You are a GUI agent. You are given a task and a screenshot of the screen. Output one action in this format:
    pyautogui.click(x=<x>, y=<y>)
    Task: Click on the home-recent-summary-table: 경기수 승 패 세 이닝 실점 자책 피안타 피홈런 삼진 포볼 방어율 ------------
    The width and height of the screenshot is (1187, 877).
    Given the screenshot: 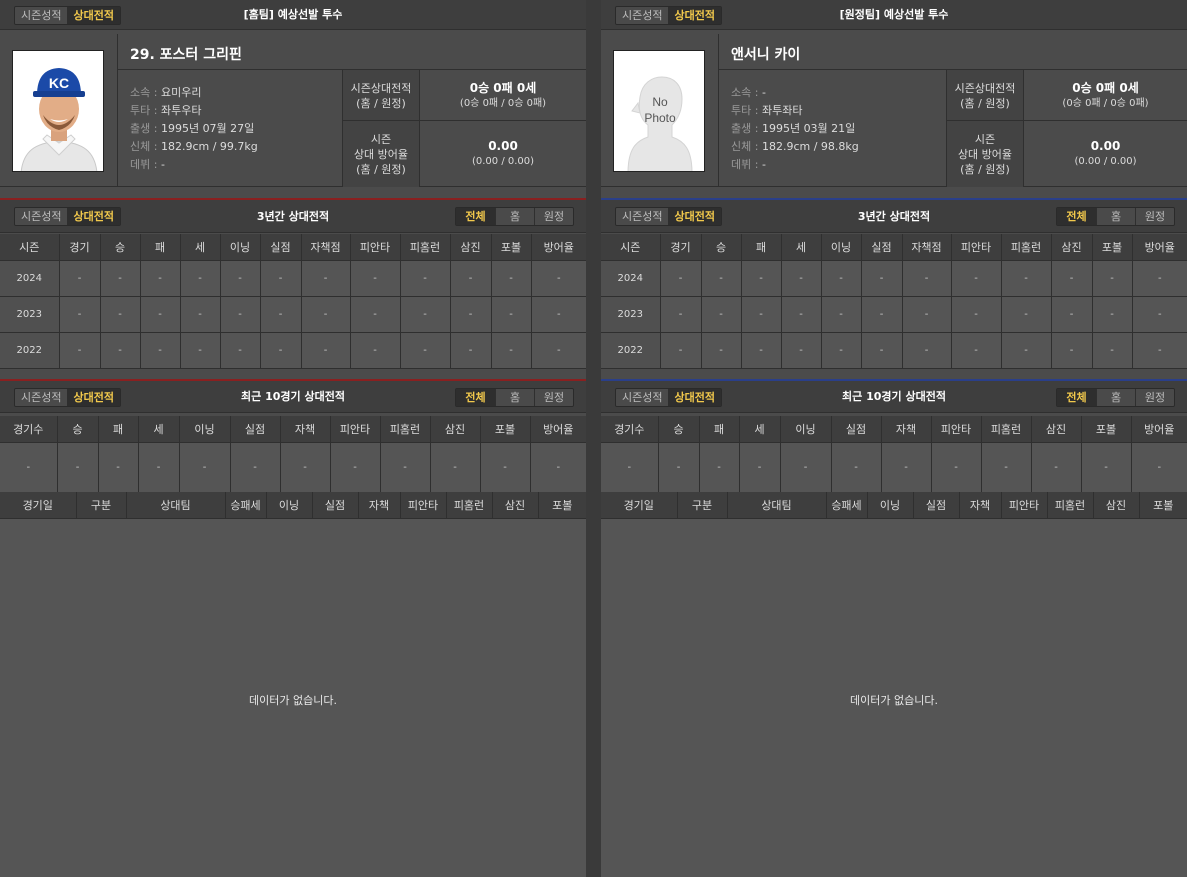 What is the action you would take?
    pyautogui.click(x=293, y=454)
    